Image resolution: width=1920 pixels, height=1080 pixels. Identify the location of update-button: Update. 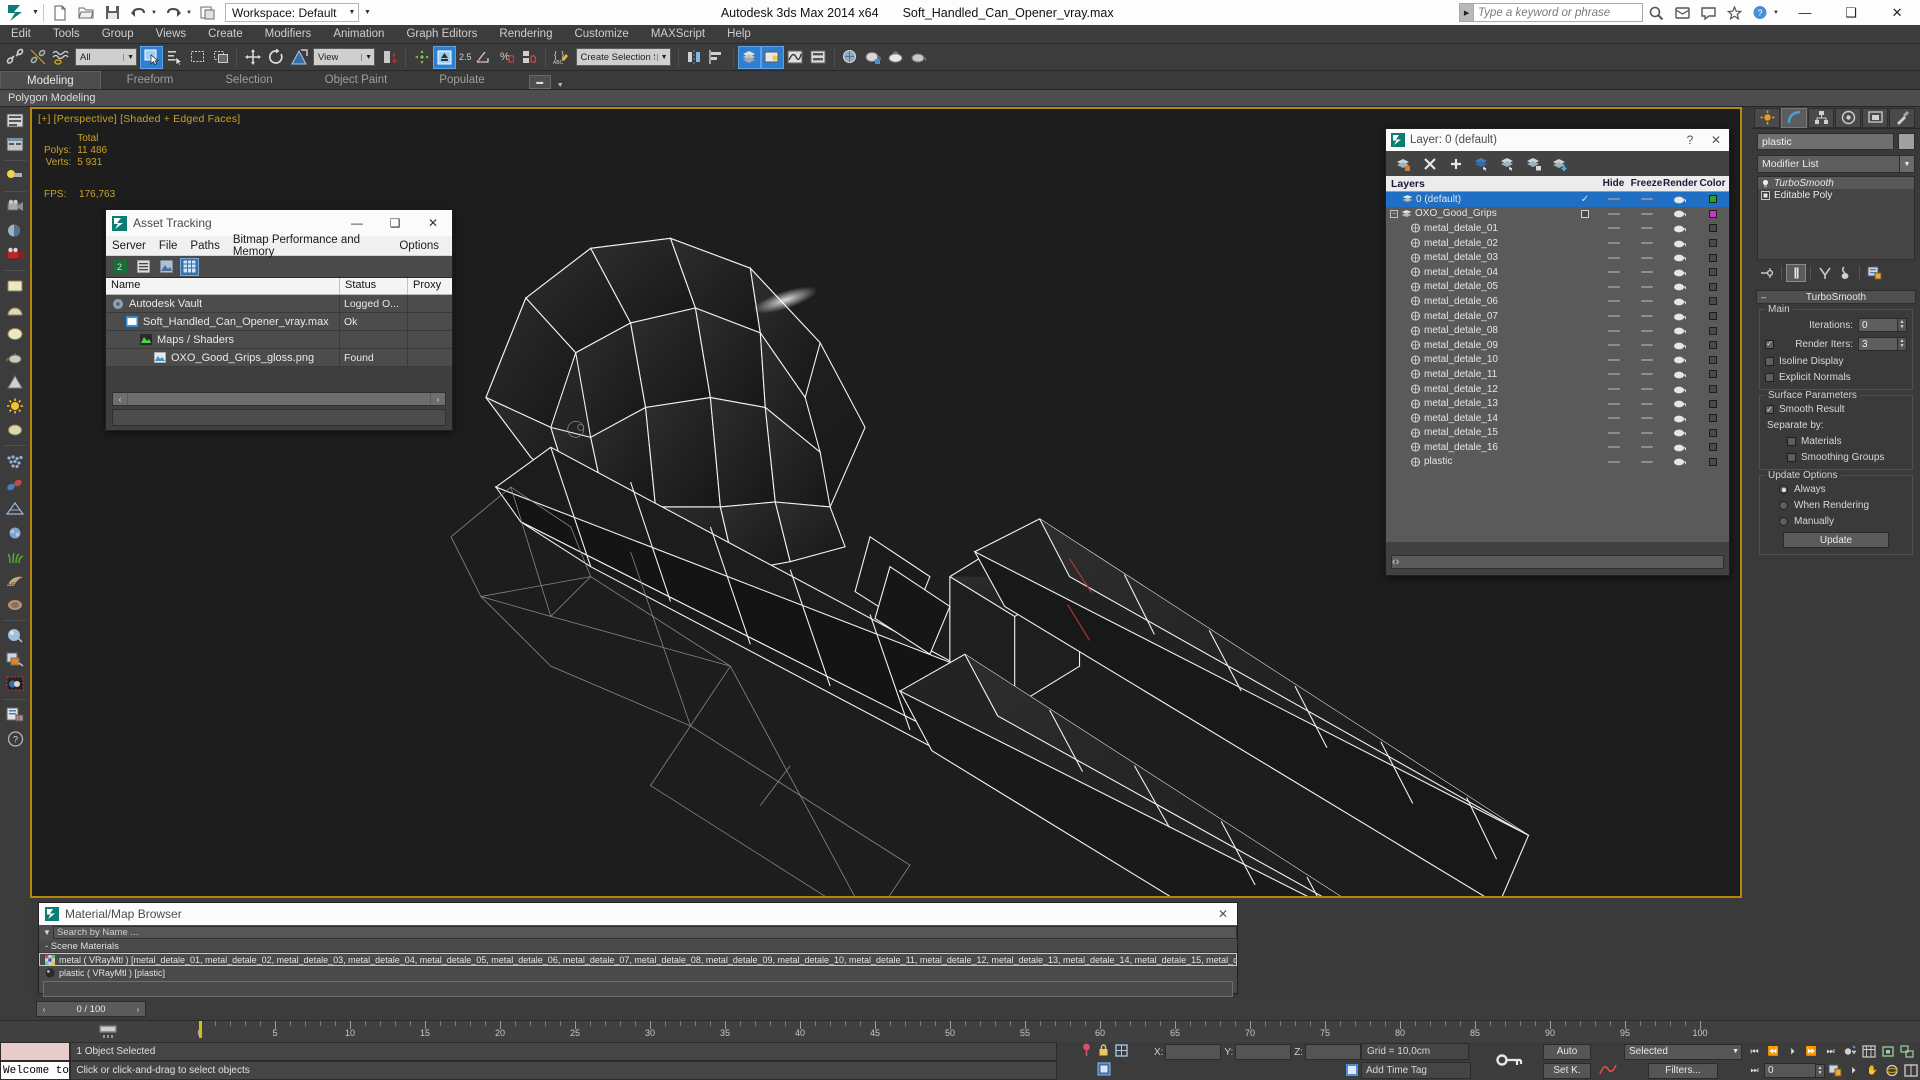
(1836, 540).